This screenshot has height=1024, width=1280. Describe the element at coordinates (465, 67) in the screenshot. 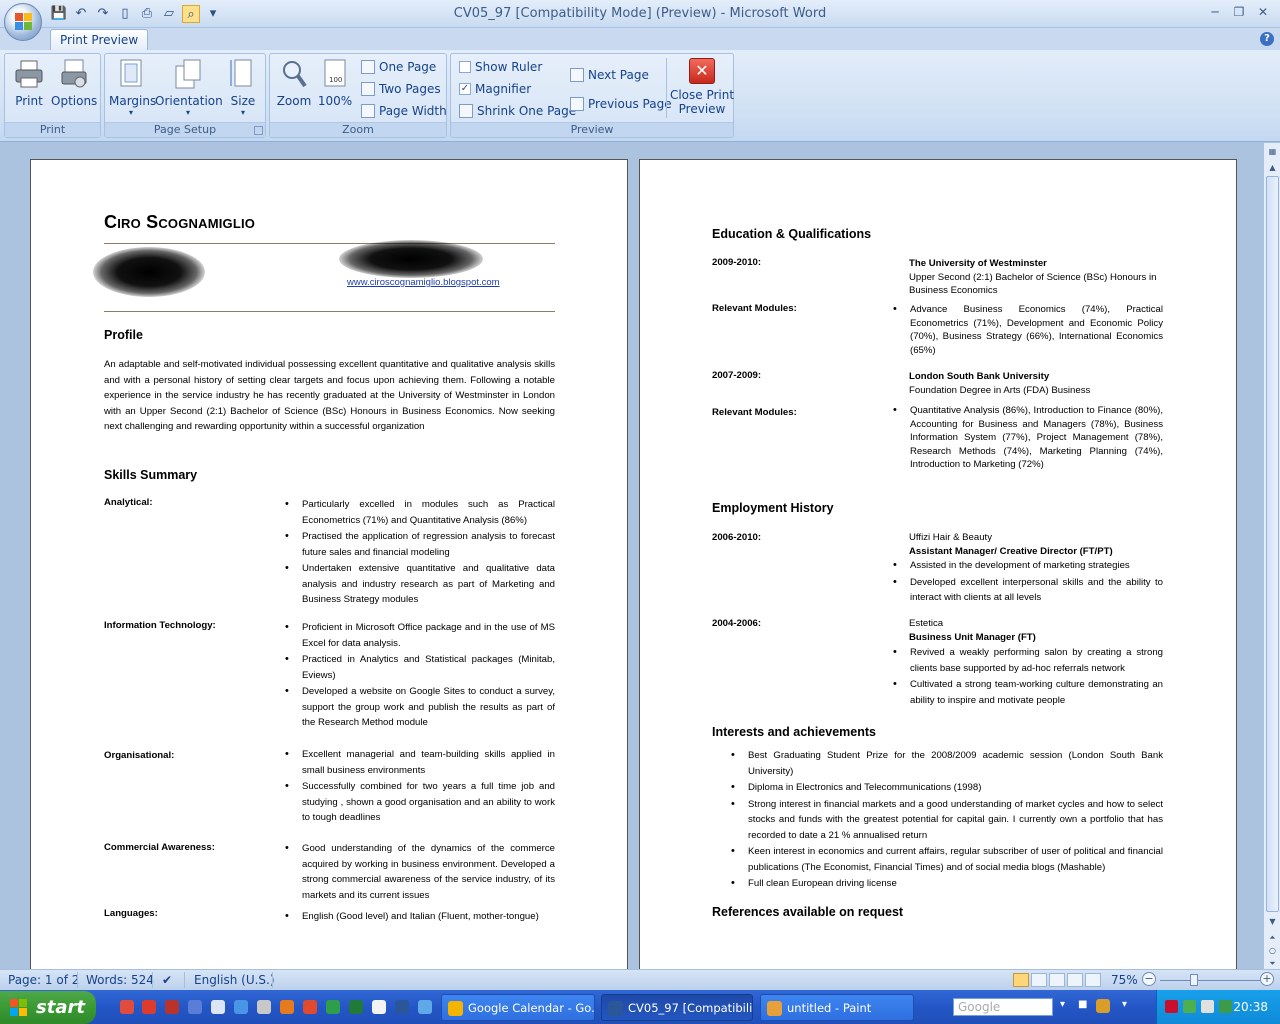

I see `show-ruler-check-icon` at that location.